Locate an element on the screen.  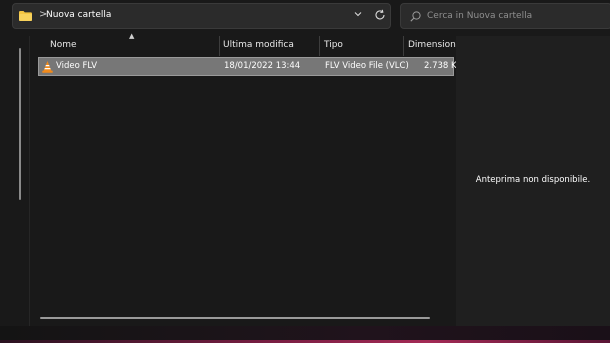
column-header-name: Nome is located at coordinates (63, 46).